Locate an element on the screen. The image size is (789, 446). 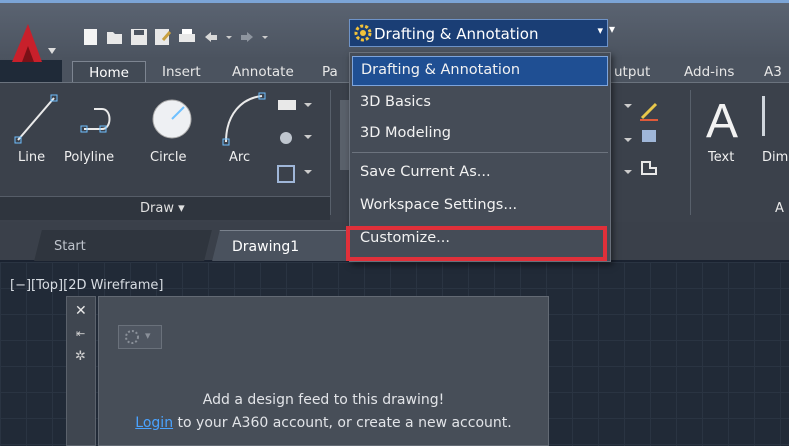
feed-settings-button: ▾ is located at coordinates (140, 337).